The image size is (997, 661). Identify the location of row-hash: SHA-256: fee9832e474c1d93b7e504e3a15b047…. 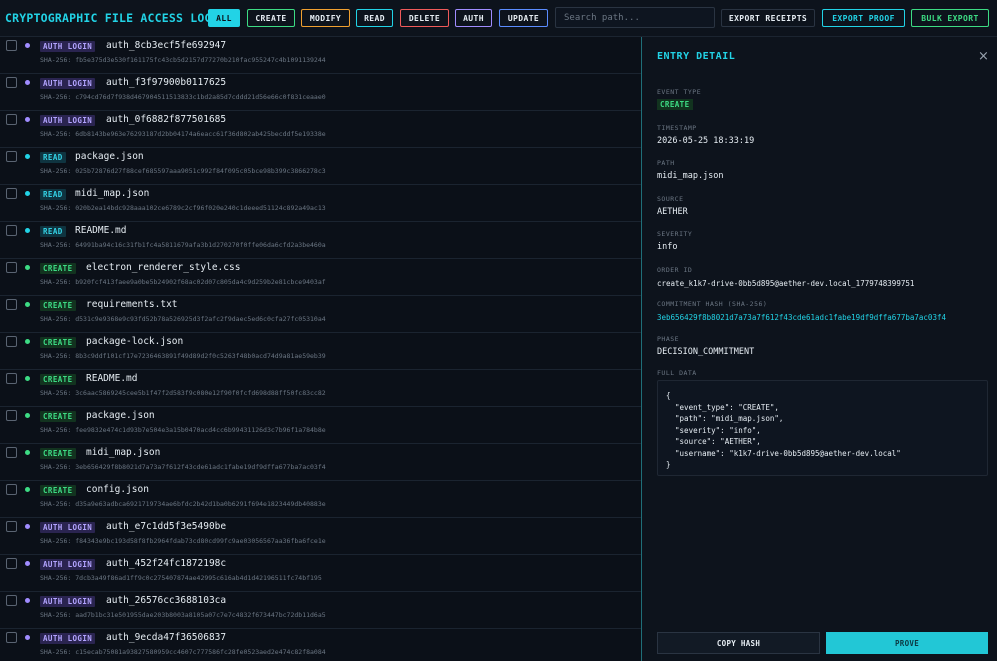
(183, 430).